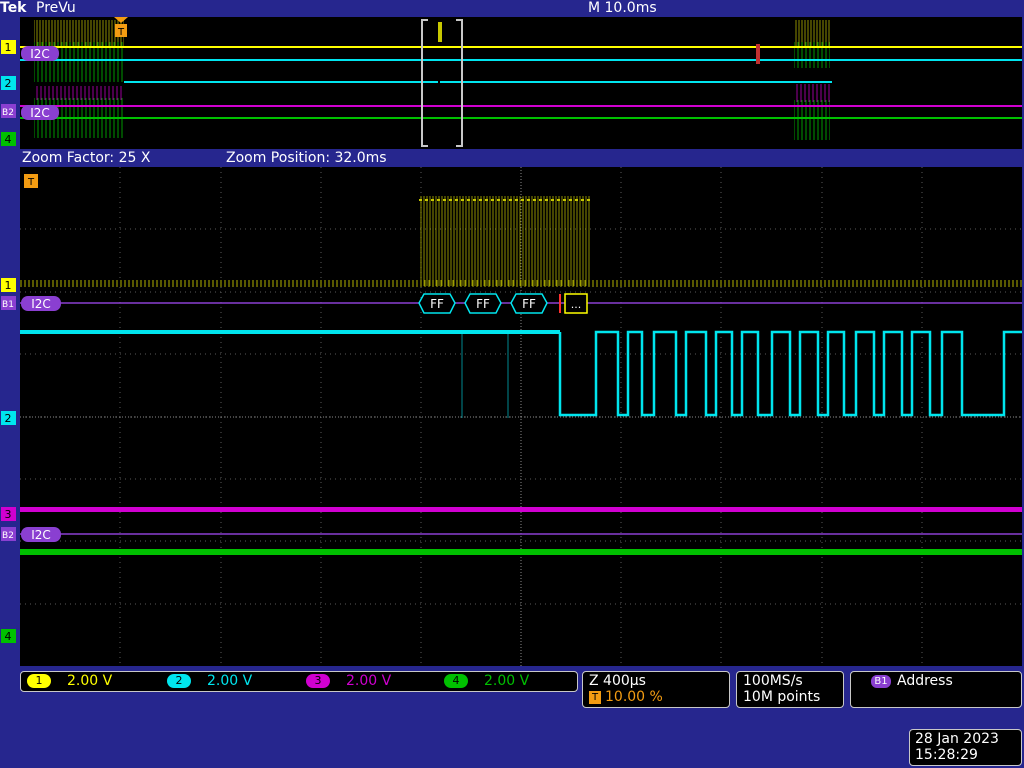 The image size is (1024, 768). Describe the element at coordinates (440, 32) in the screenshot. I see `overview-zoom-burst` at that location.